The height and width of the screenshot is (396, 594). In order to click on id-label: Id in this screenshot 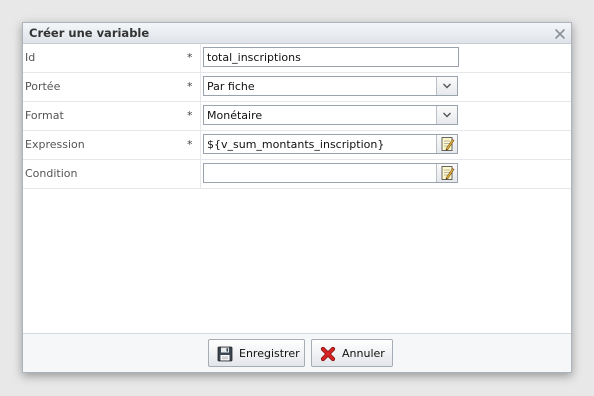, I will do `click(30, 57)`.